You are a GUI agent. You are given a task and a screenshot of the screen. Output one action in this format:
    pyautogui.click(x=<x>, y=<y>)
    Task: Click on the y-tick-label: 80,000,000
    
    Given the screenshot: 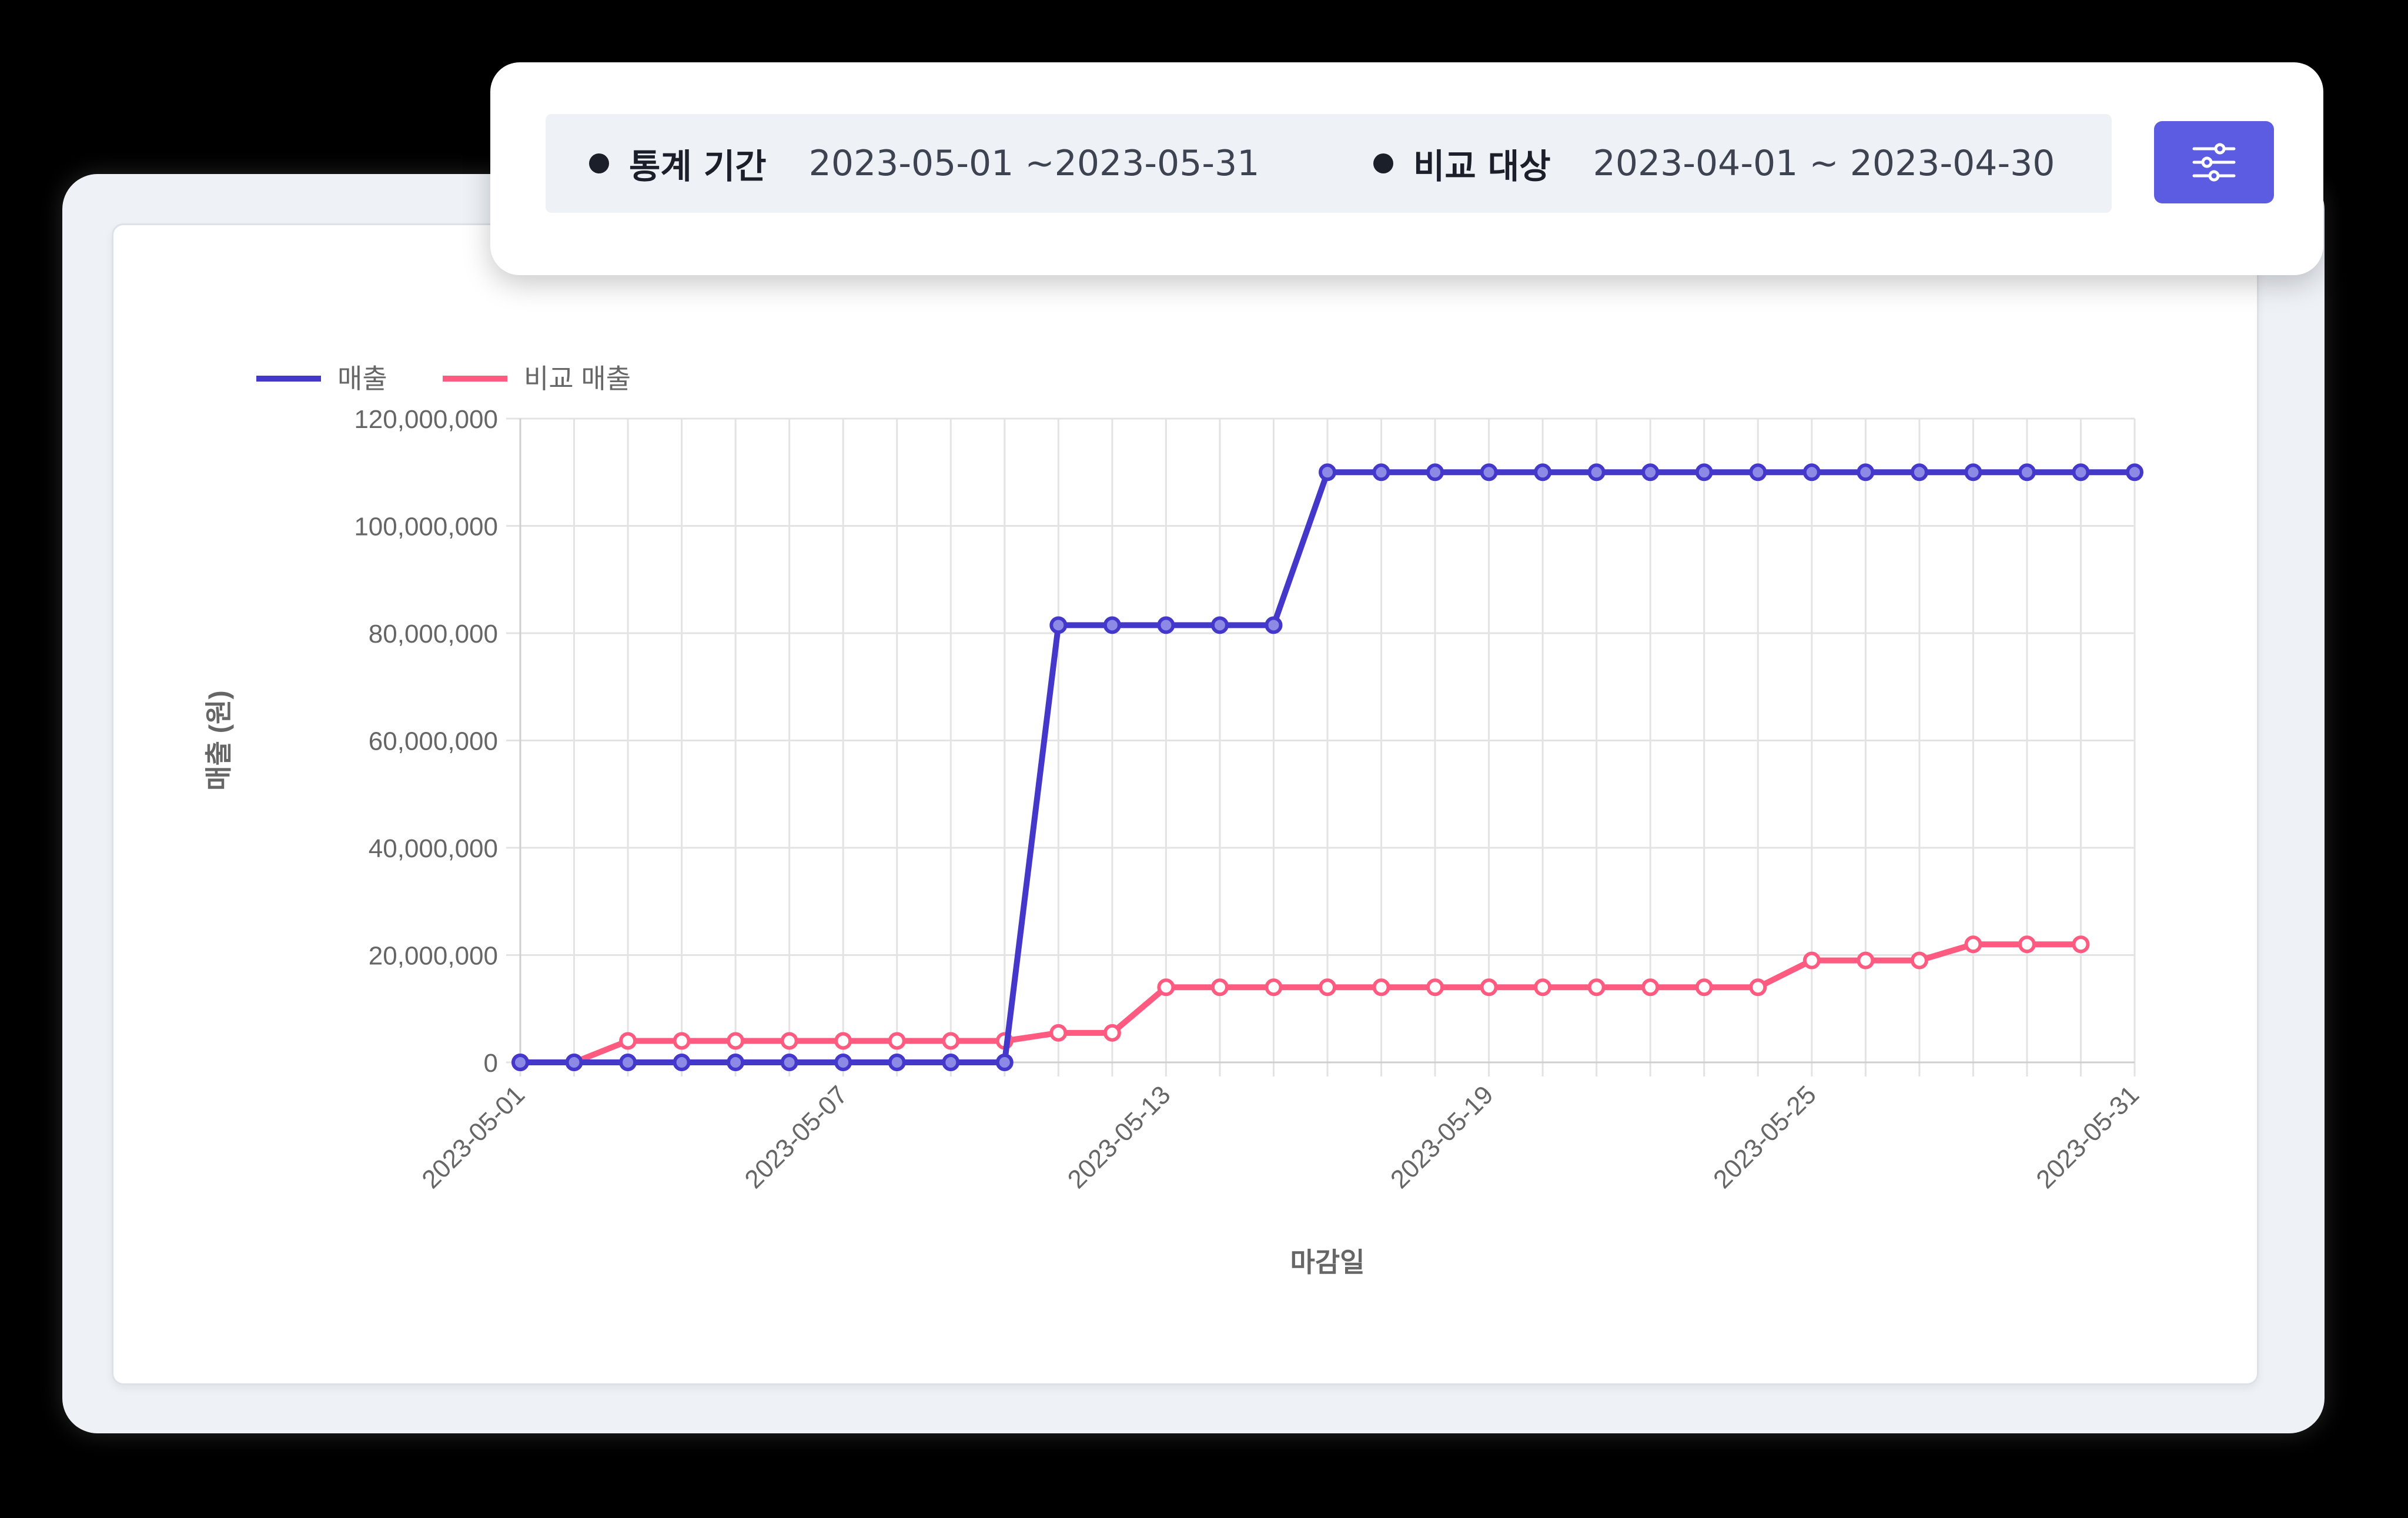 What is the action you would take?
    pyautogui.click(x=433, y=634)
    